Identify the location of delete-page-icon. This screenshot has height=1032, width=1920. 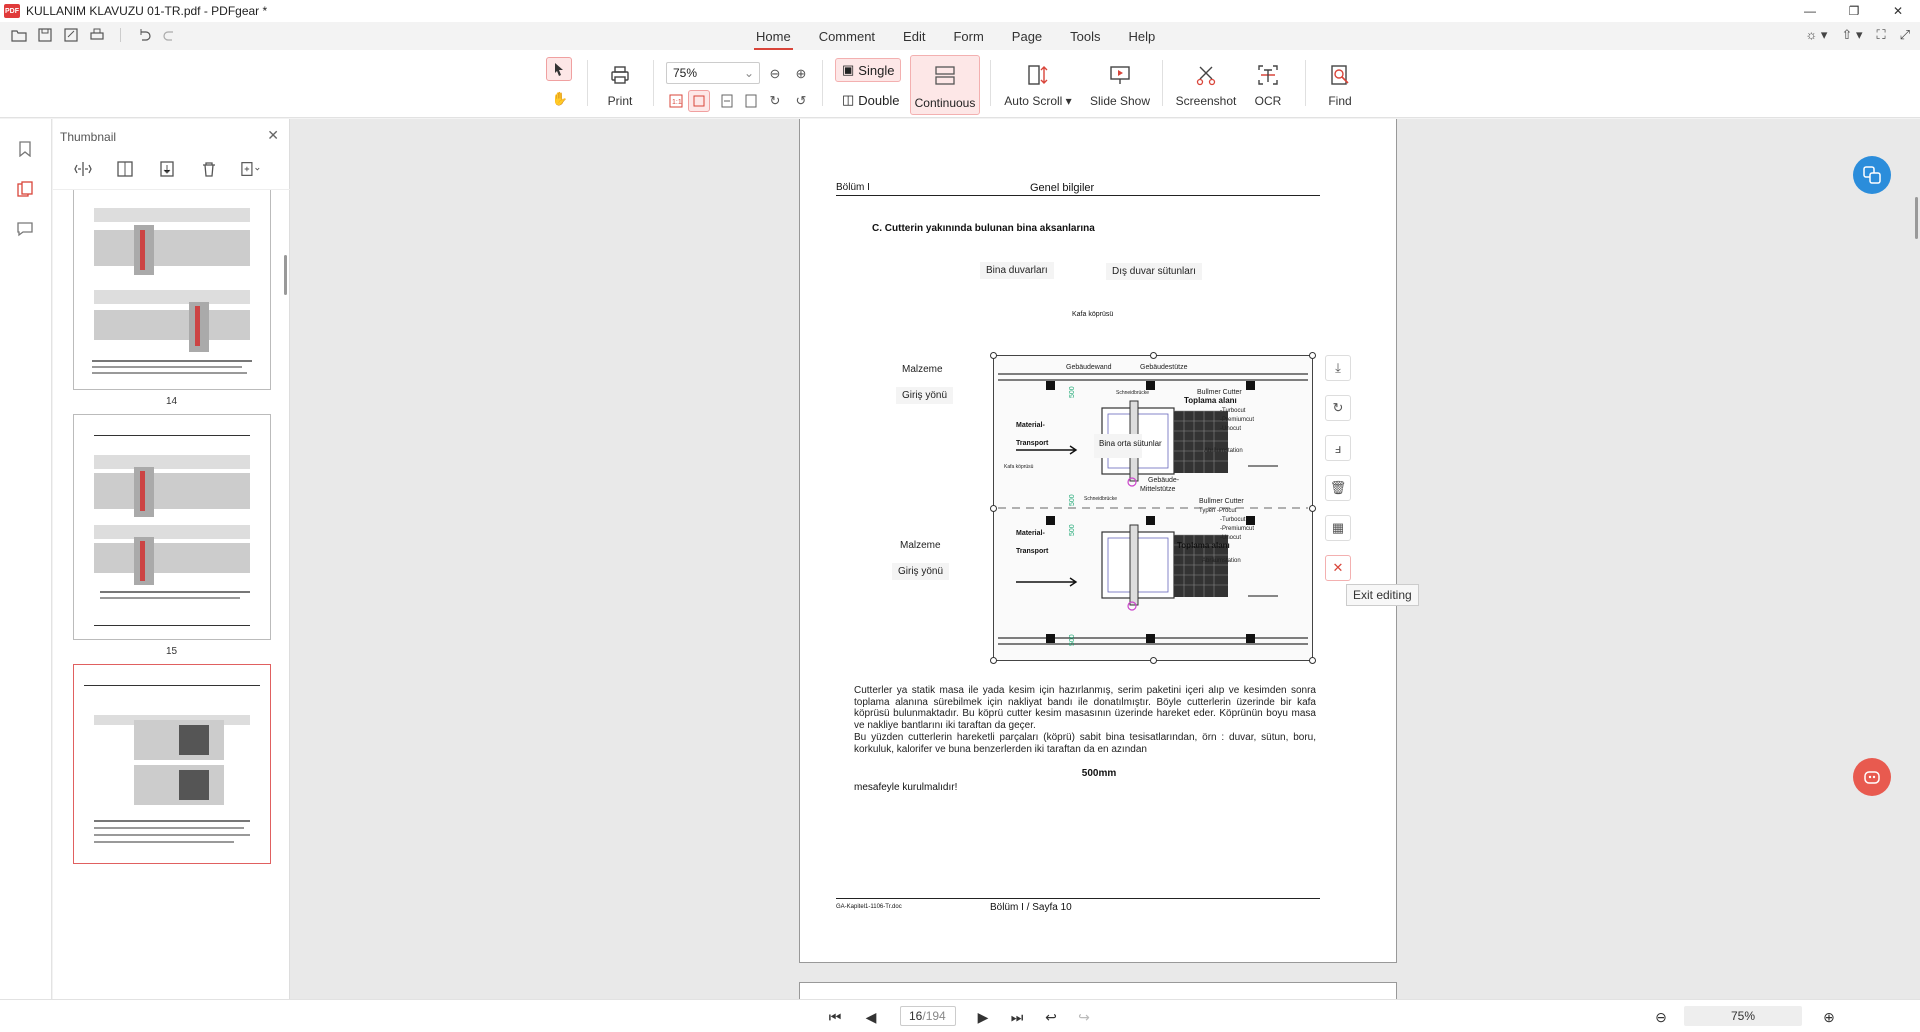
(209, 169).